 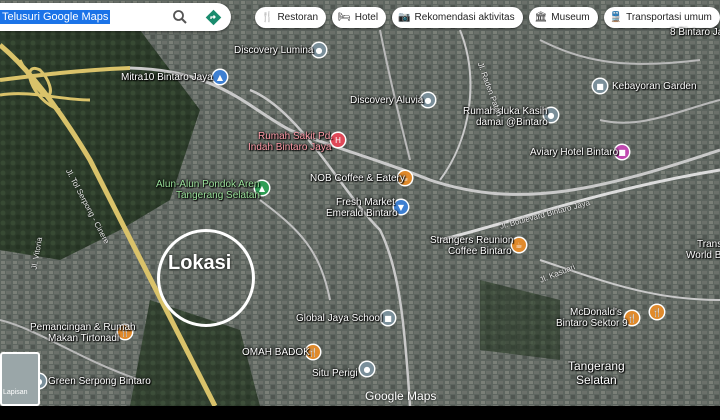 What do you see at coordinates (115, 17) in the screenshot?
I see `search-box: Telusuri Google Maps` at bounding box center [115, 17].